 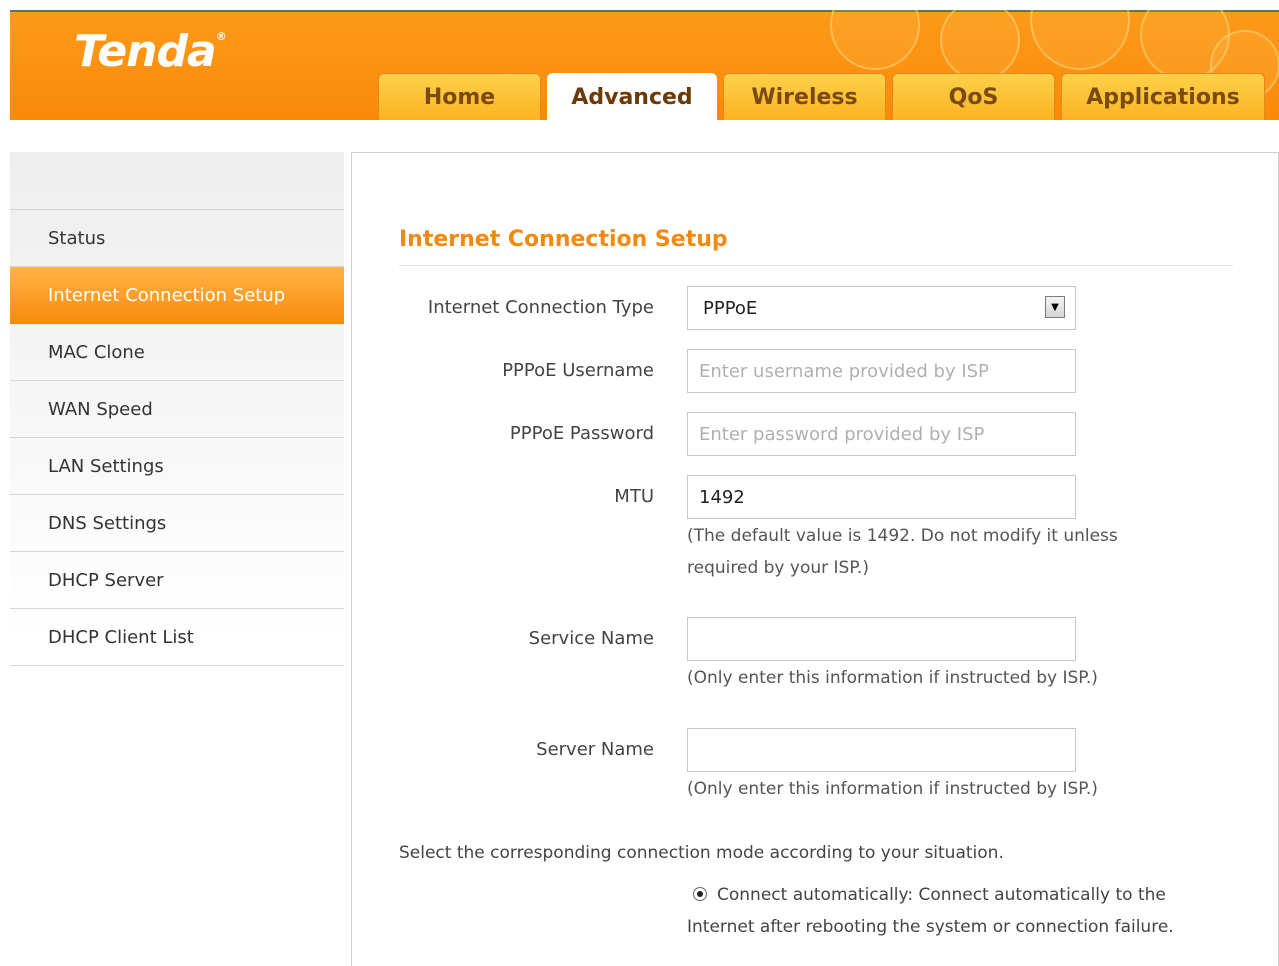 I want to click on sidebar-item-dhcp-client-list: DHCP Client List, so click(x=177, y=637).